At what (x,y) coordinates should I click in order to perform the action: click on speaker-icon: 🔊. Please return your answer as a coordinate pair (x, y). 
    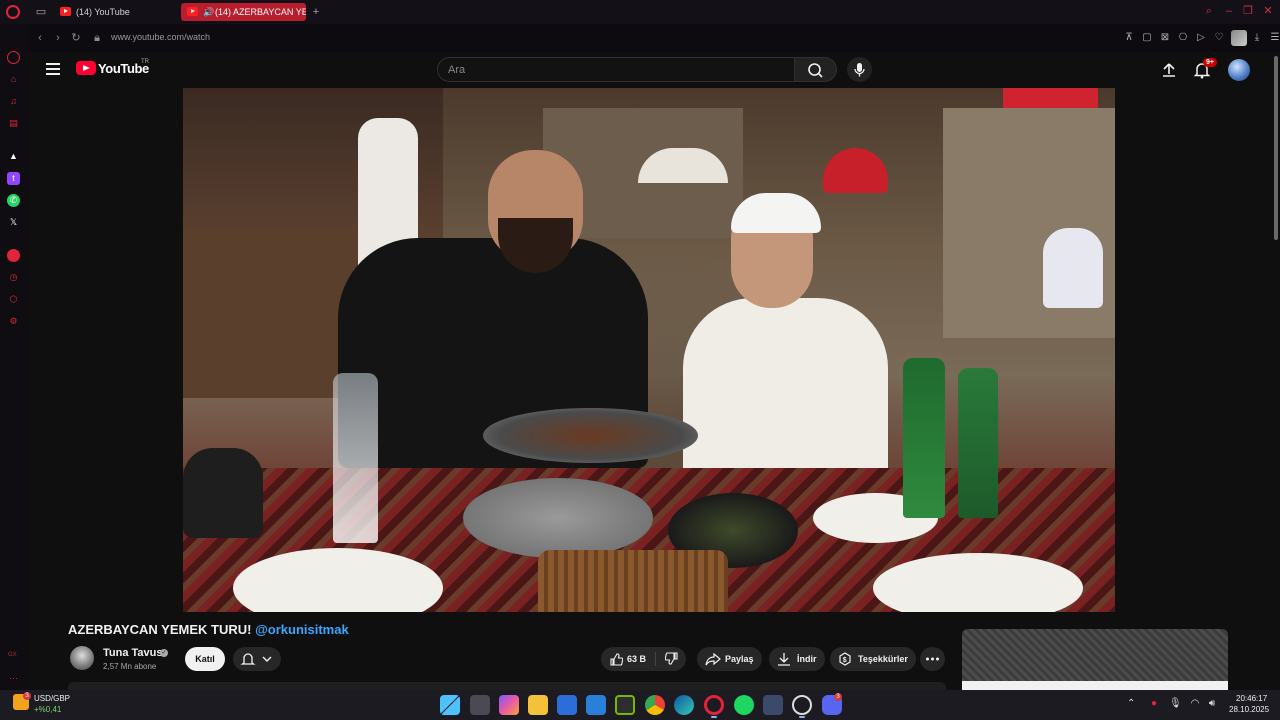
    Looking at the image, I should click on (208, 12).